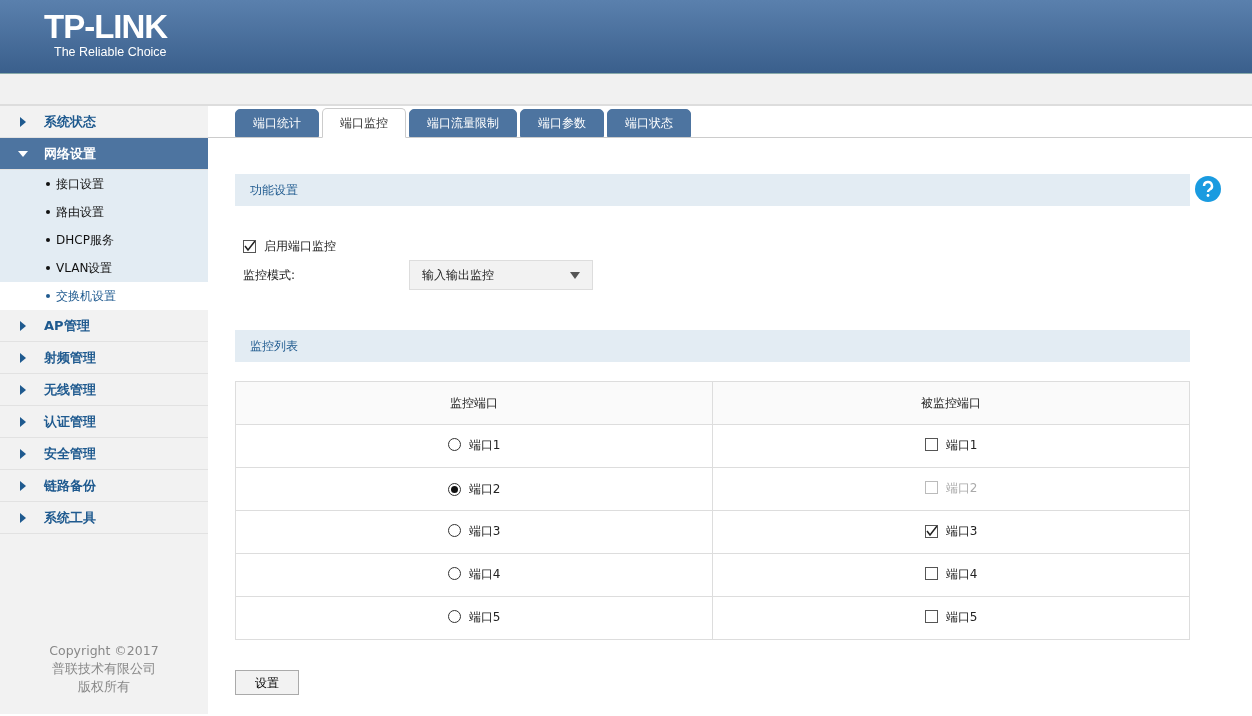 This screenshot has height=716, width=1252. What do you see at coordinates (951, 403) in the screenshot?
I see `column-header: 被监控端口` at bounding box center [951, 403].